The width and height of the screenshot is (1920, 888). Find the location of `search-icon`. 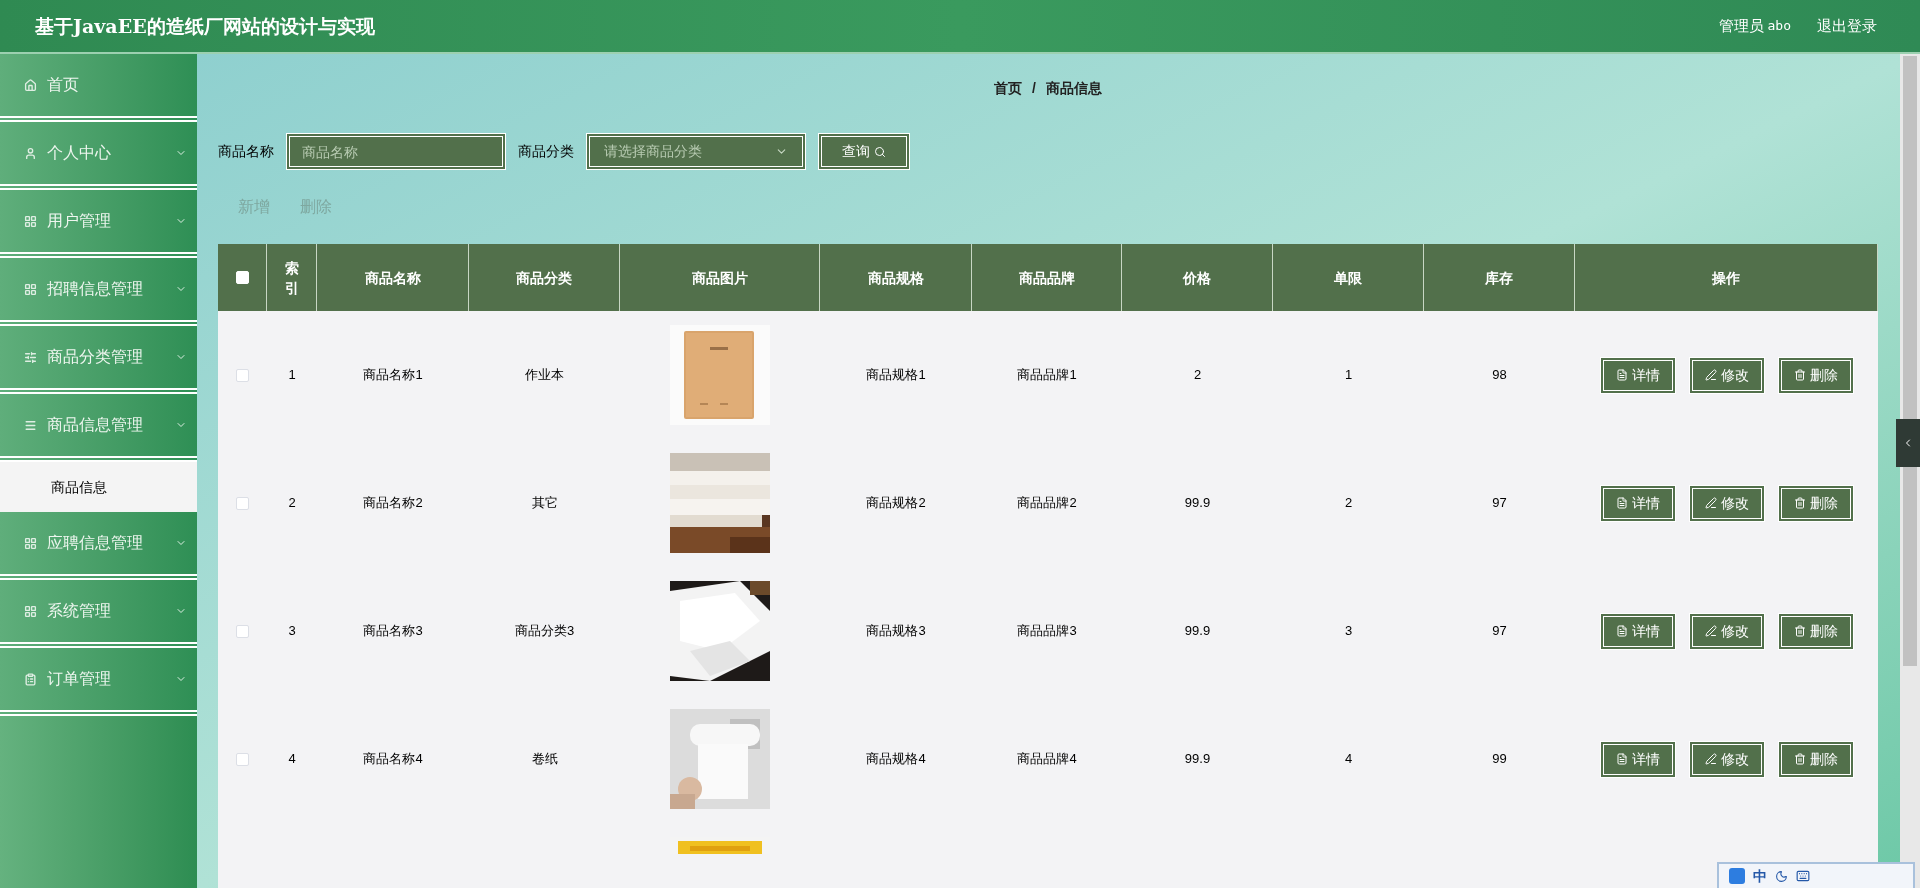

search-icon is located at coordinates (880, 151).